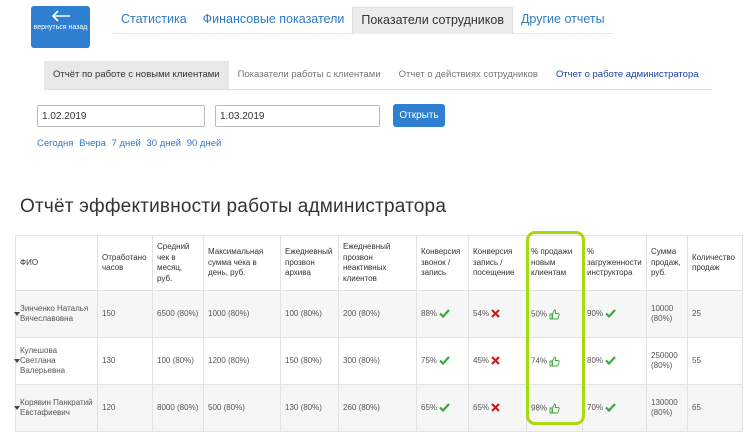  What do you see at coordinates (539, 408) in the screenshot?
I see `cell-value: 98%` at bounding box center [539, 408].